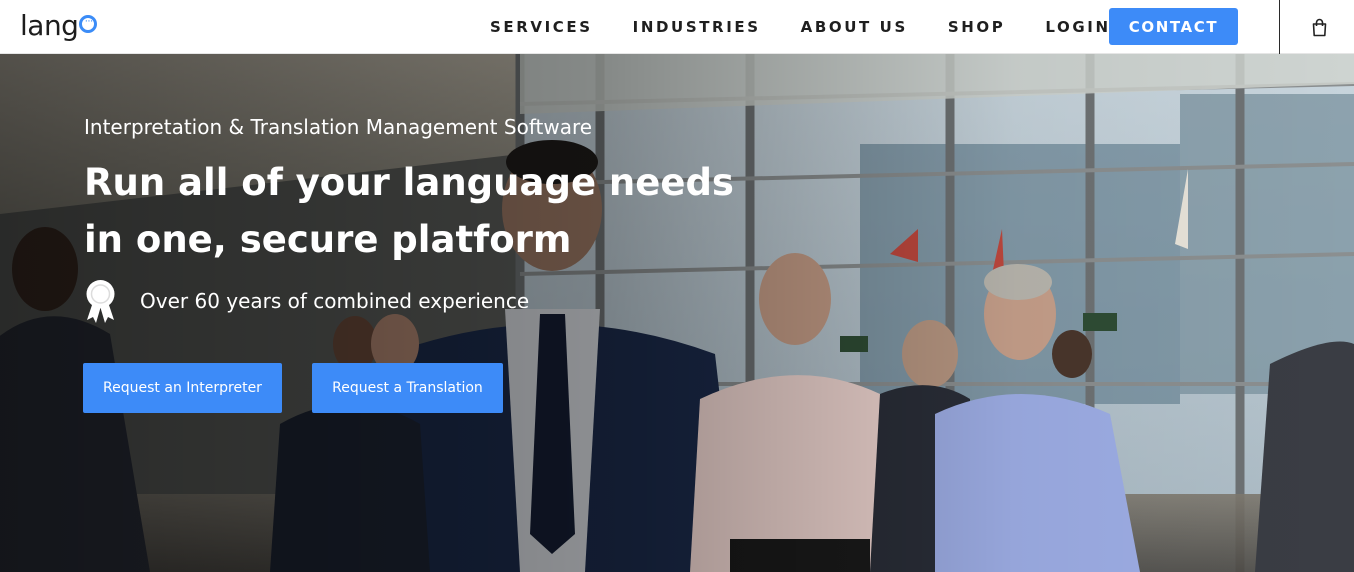 This screenshot has width=1354, height=572. What do you see at coordinates (1279, 27) in the screenshot?
I see `nav-divider` at bounding box center [1279, 27].